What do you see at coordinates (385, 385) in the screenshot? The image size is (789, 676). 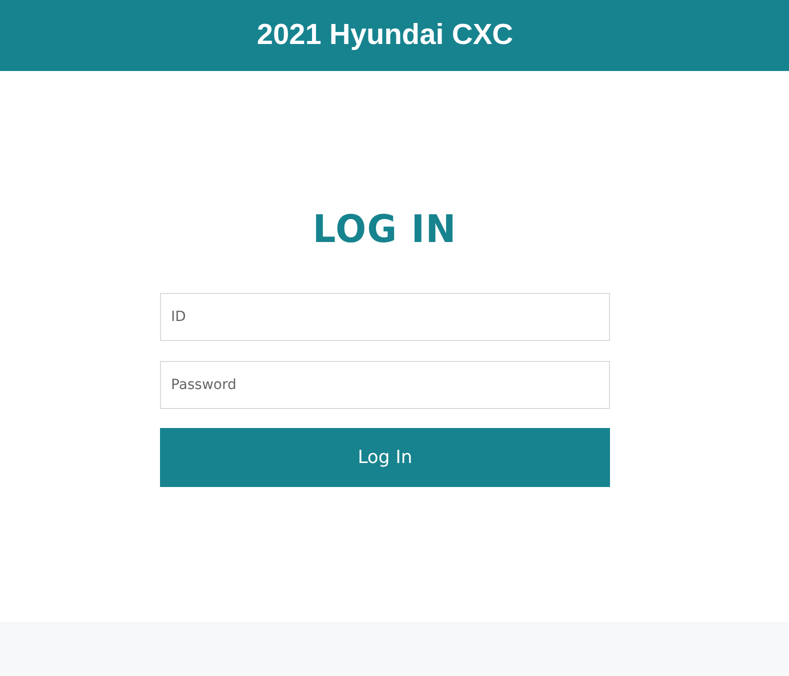 I see `input-field: Password` at bounding box center [385, 385].